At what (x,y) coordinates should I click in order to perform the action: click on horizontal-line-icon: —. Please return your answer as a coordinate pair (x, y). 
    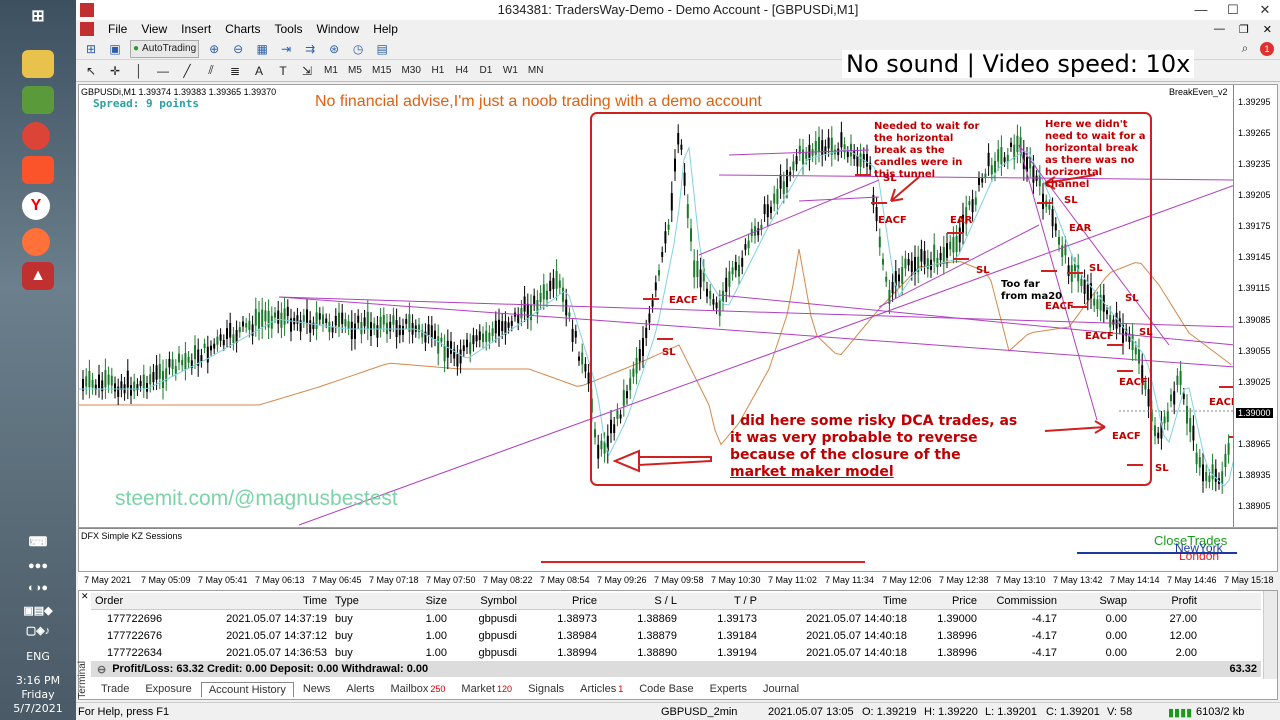
    Looking at the image, I should click on (163, 71).